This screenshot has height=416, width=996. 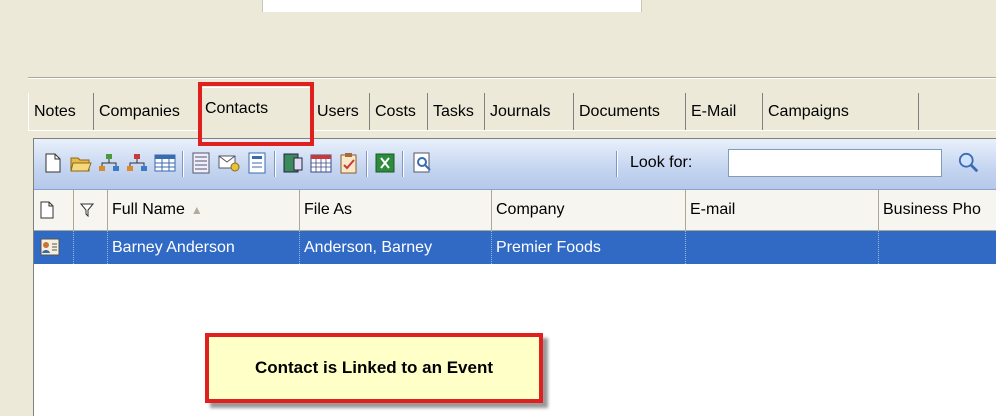 I want to click on cell-business-phone, so click(x=937, y=247).